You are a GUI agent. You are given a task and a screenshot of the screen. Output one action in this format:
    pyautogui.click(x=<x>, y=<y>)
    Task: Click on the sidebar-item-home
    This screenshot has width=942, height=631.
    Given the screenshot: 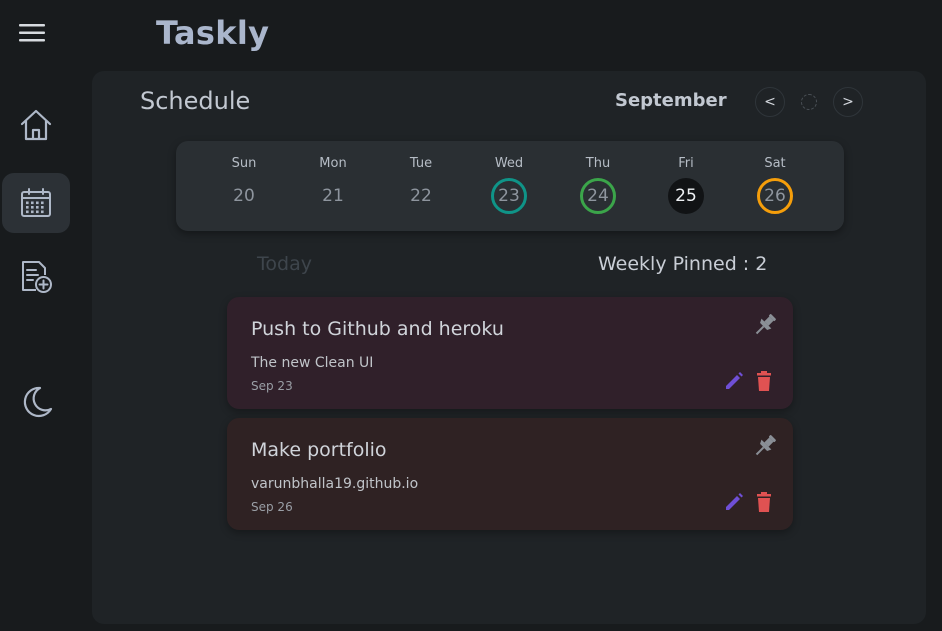 What is the action you would take?
    pyautogui.click(x=36, y=125)
    